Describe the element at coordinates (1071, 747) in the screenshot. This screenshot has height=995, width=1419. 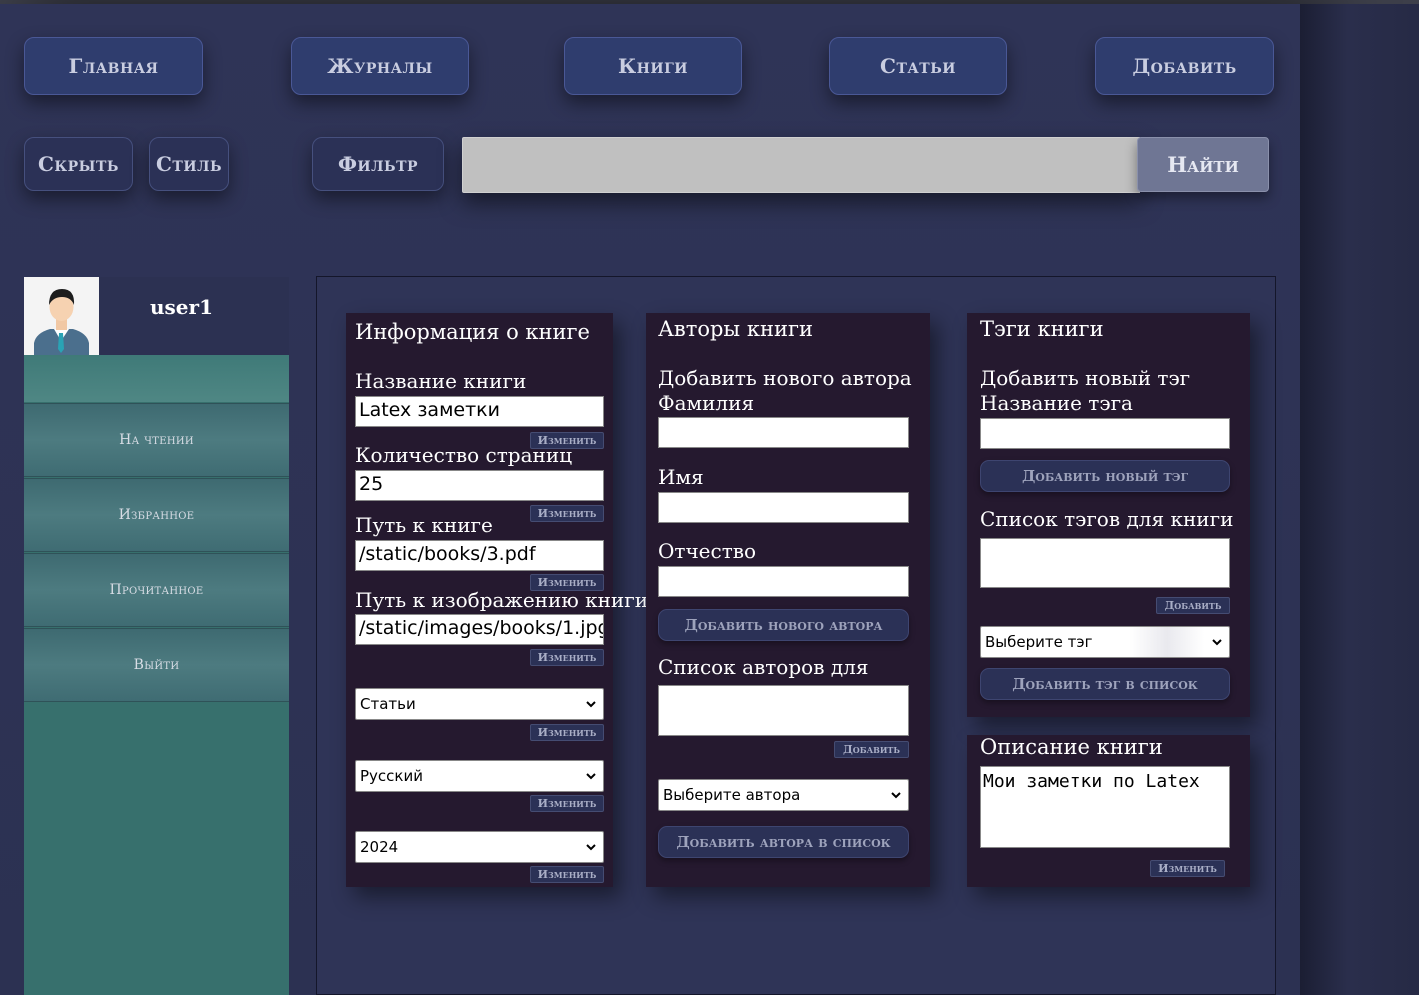
I see `description-title: Описание книги` at that location.